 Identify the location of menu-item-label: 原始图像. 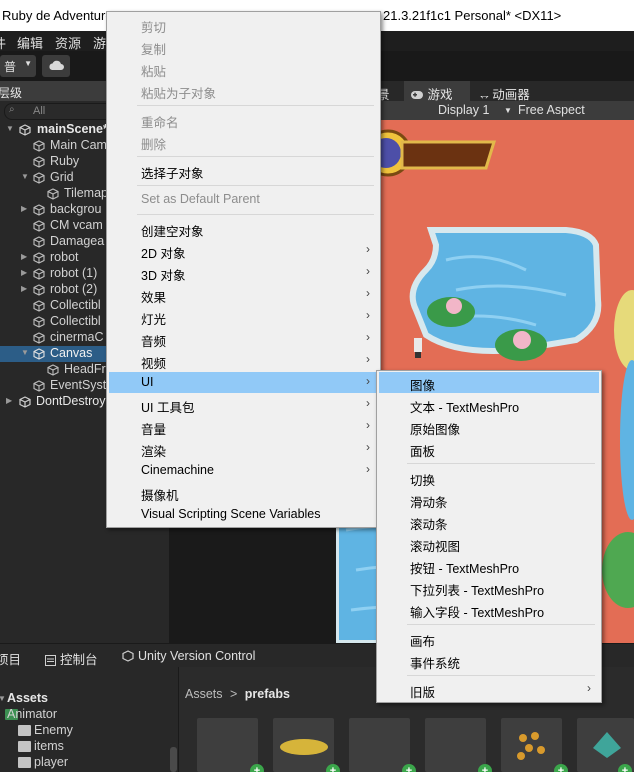
(435, 430).